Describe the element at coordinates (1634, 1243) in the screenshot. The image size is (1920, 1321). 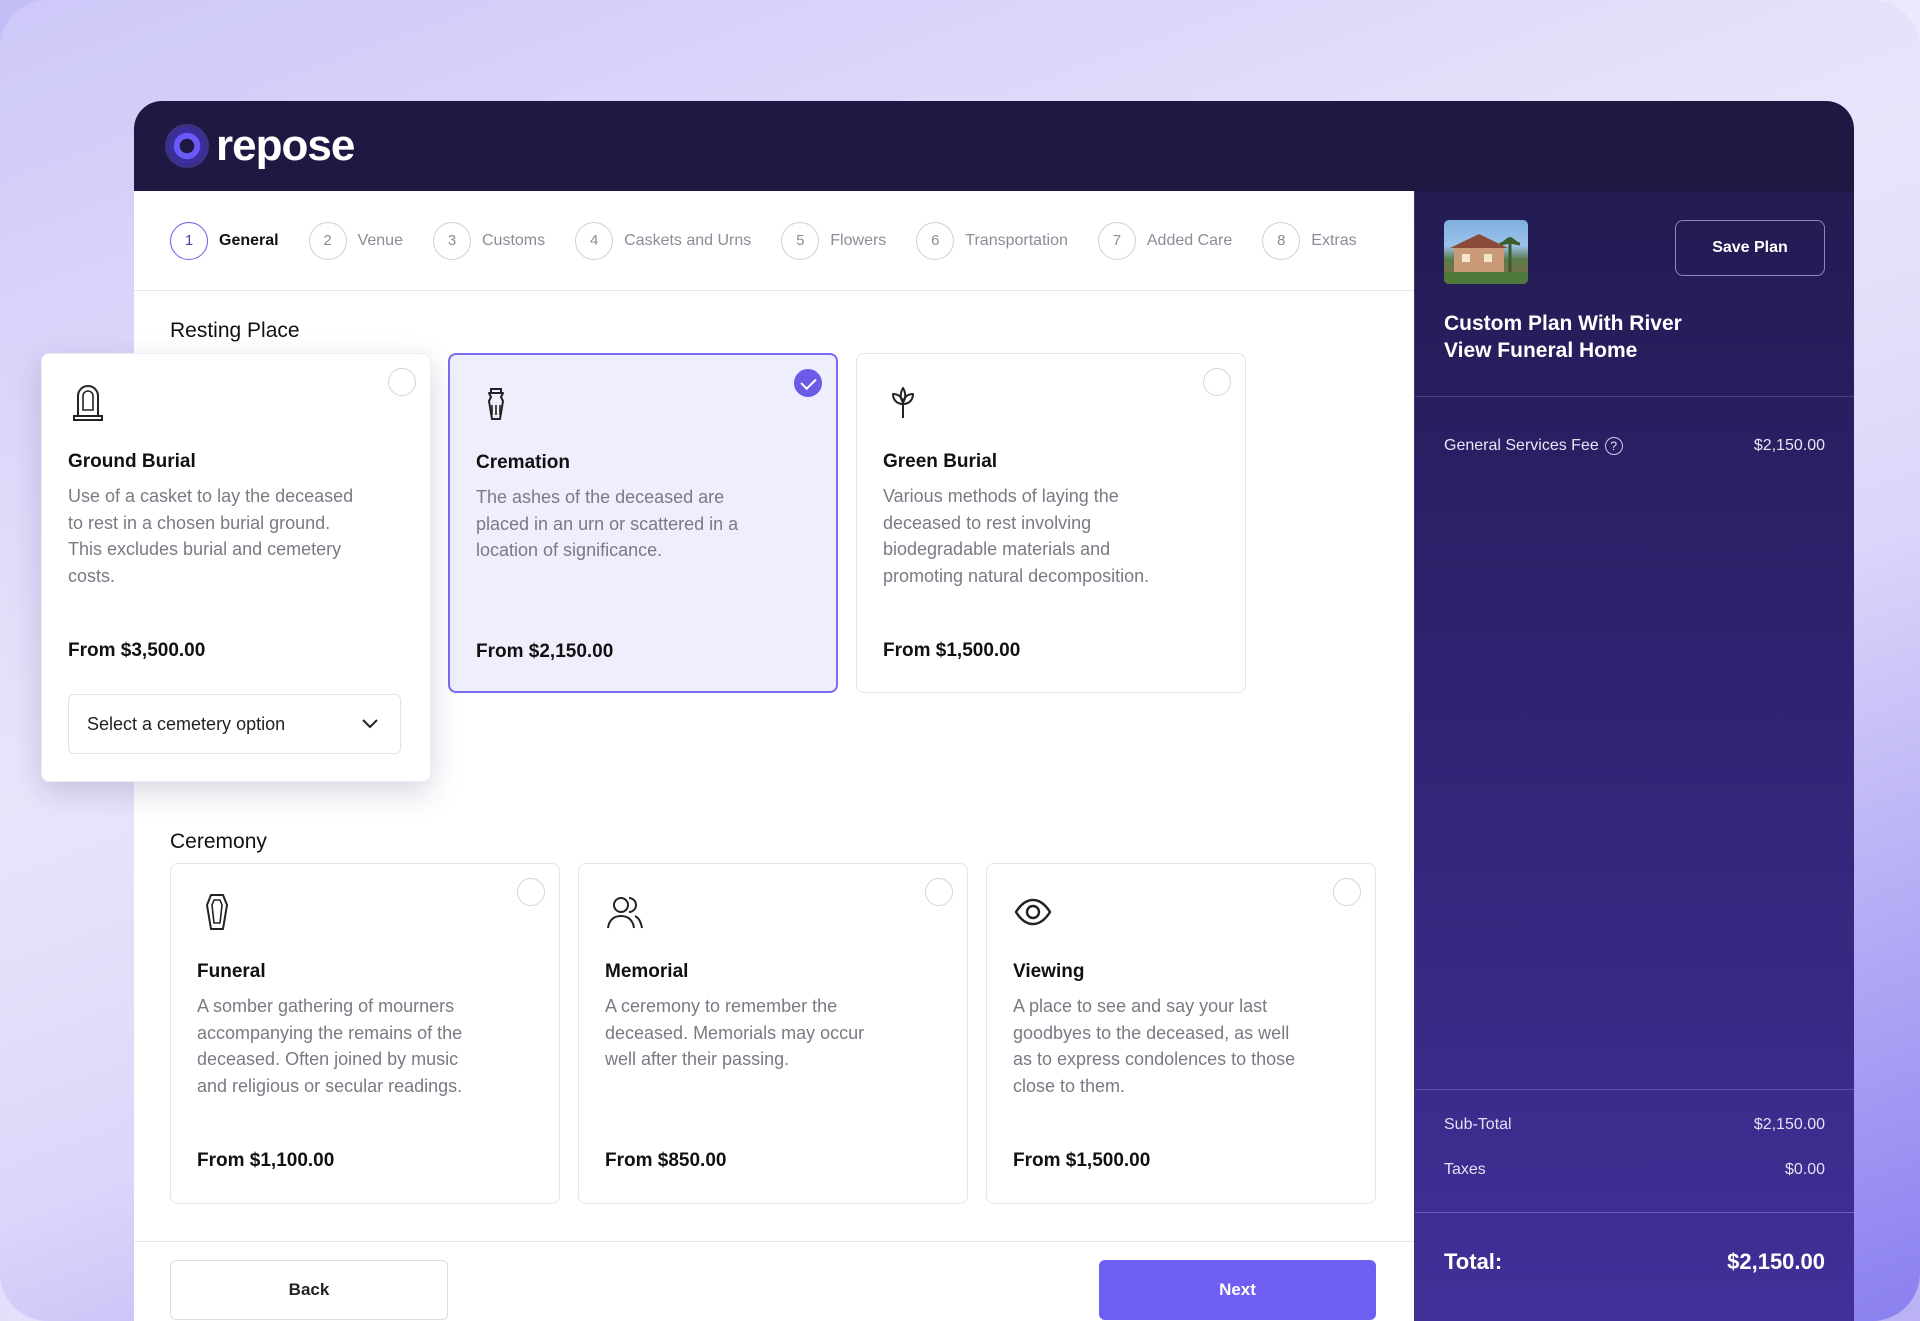
I see `total-row: Total: $2,150.00` at that location.